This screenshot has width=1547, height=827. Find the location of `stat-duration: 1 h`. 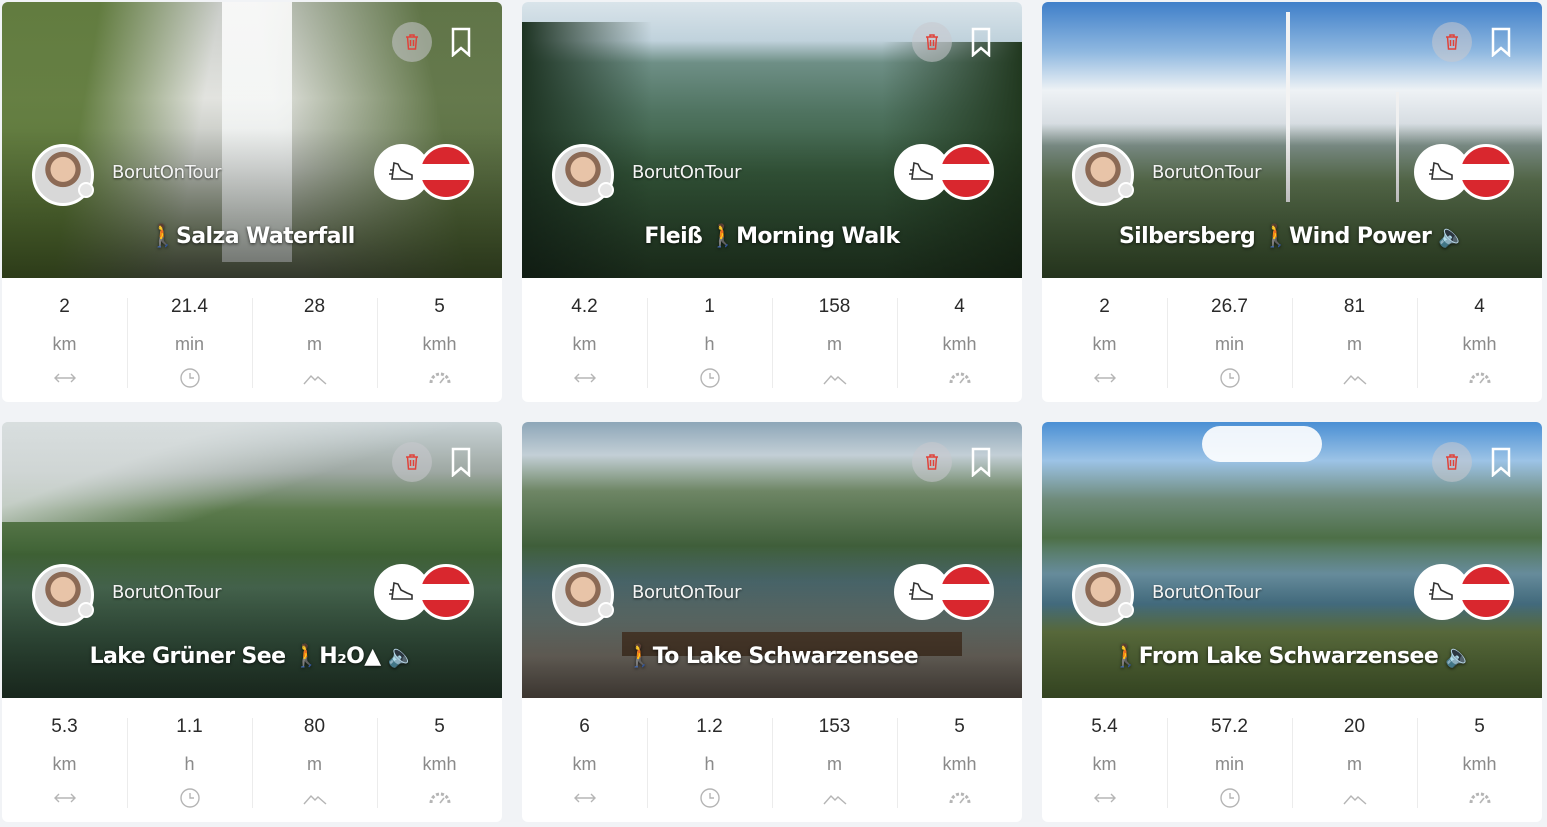

stat-duration: 1 h is located at coordinates (709, 340).